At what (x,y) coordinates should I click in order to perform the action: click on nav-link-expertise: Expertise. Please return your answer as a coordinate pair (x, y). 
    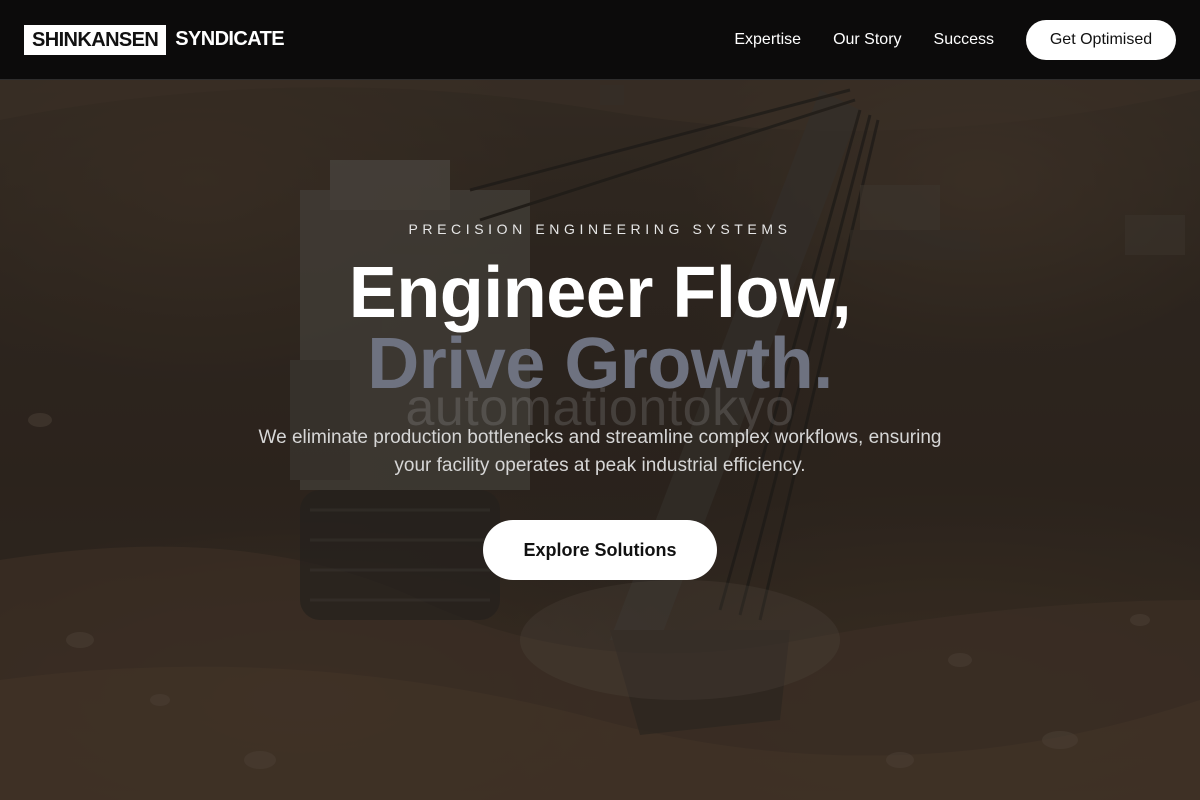
    Looking at the image, I should click on (767, 40).